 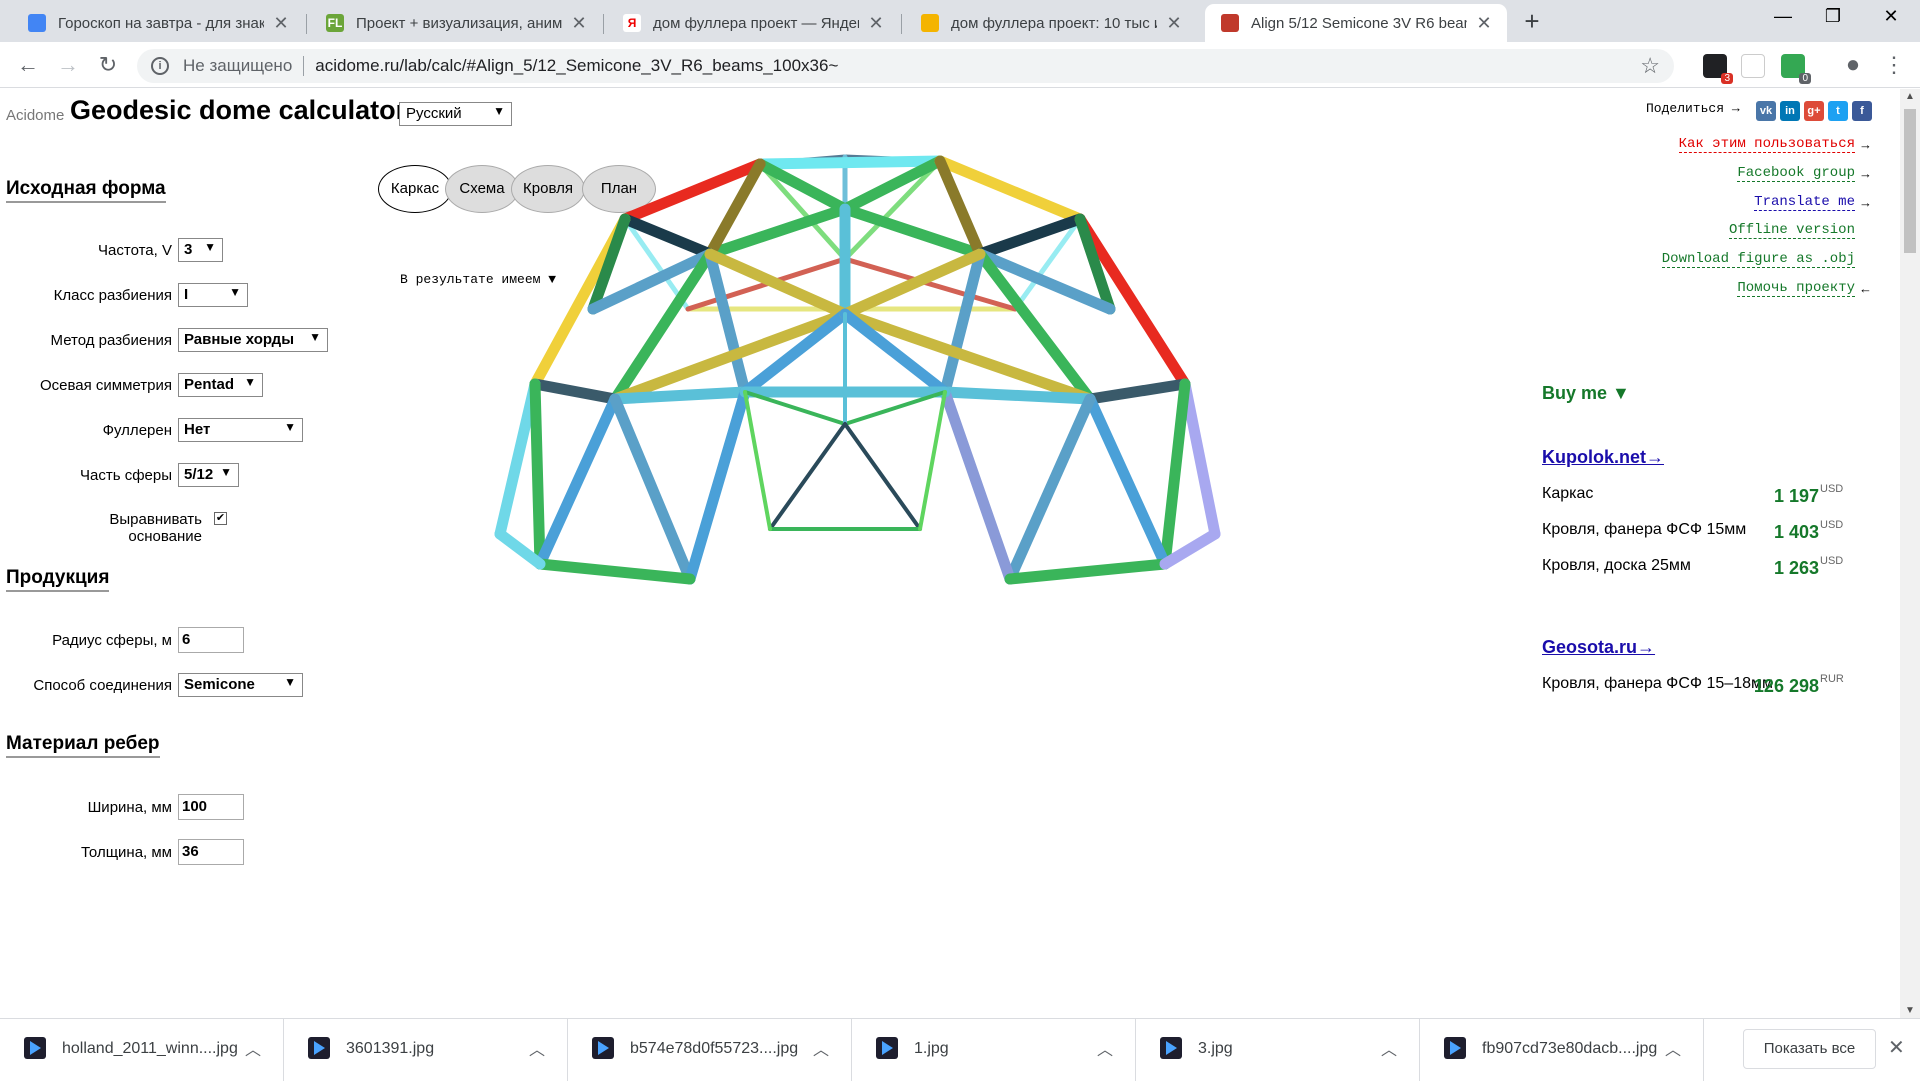 I want to click on right-link-2: Translate me, so click(x=1804, y=202).